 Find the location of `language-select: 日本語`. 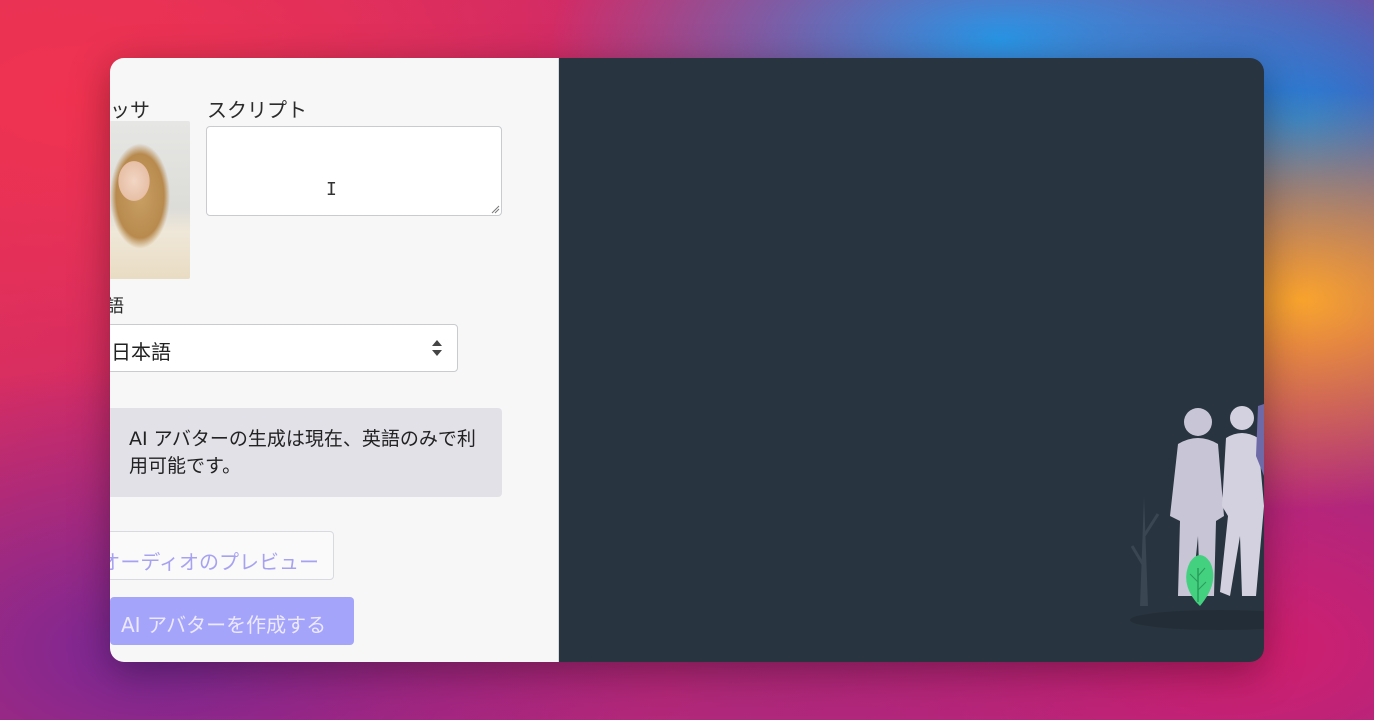

language-select: 日本語 is located at coordinates (284, 348).